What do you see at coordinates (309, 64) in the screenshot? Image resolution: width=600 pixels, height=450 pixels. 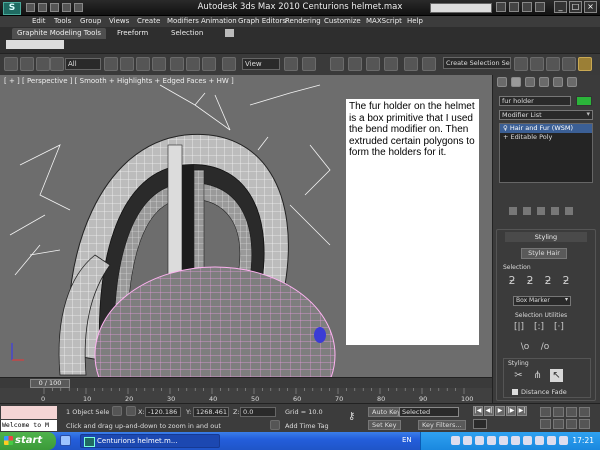 I see `keyboard-shortcut-icon` at bounding box center [309, 64].